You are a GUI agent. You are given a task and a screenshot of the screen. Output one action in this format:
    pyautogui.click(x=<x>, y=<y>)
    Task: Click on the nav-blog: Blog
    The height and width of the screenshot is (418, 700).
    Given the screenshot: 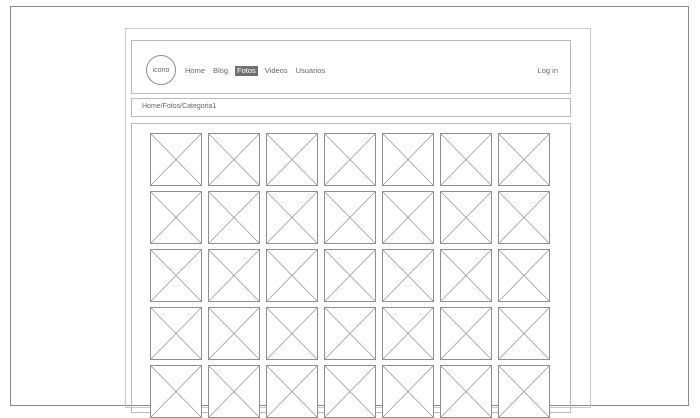 What is the action you would take?
    pyautogui.click(x=220, y=71)
    